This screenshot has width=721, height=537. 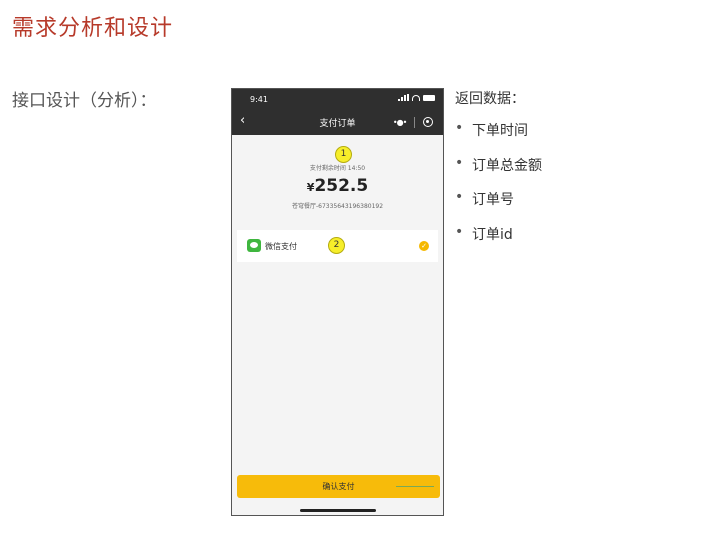 I want to click on payment-method-label: 微信支付, so click(x=281, y=246).